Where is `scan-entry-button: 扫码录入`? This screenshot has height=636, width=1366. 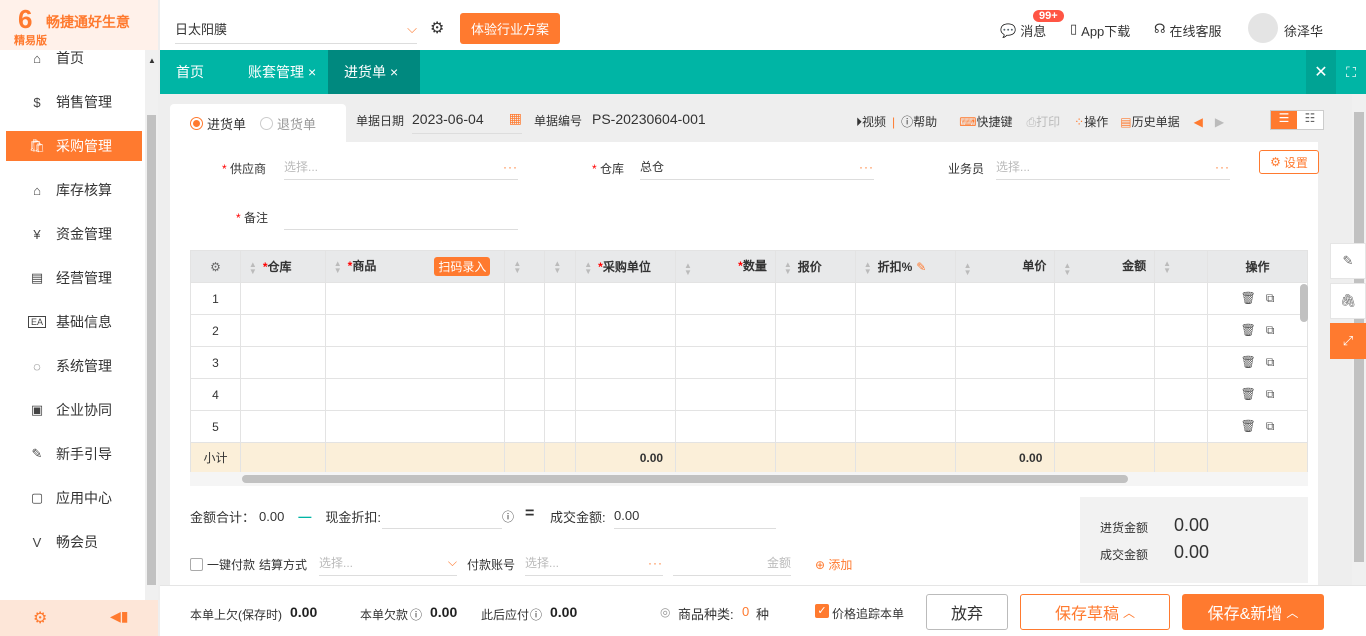 scan-entry-button: 扫码录入 is located at coordinates (462, 266).